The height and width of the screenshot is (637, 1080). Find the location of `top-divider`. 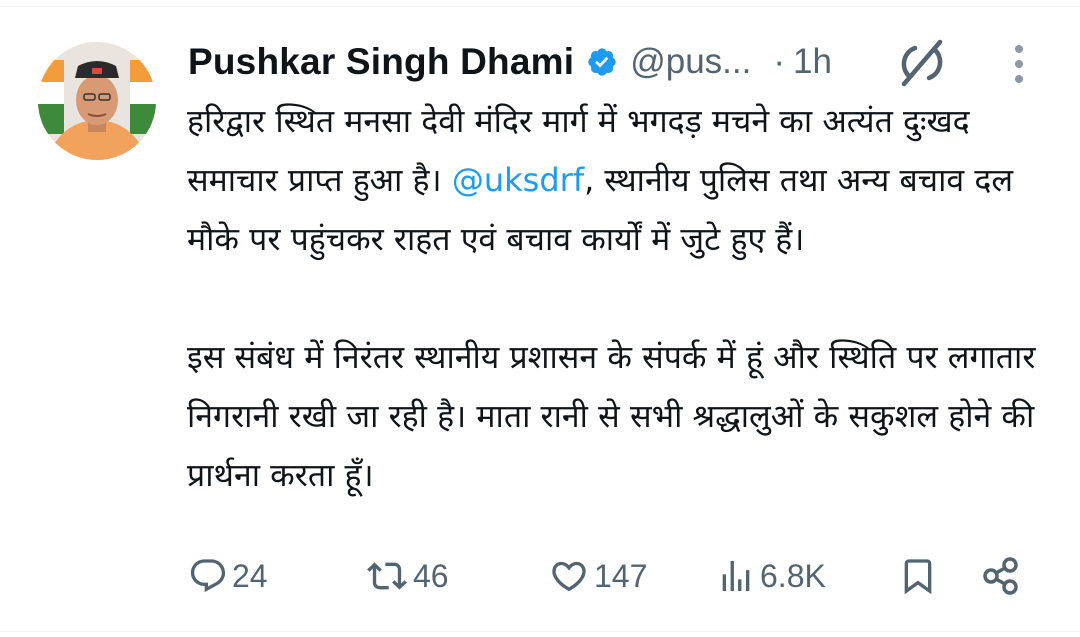

top-divider is located at coordinates (540, 6).